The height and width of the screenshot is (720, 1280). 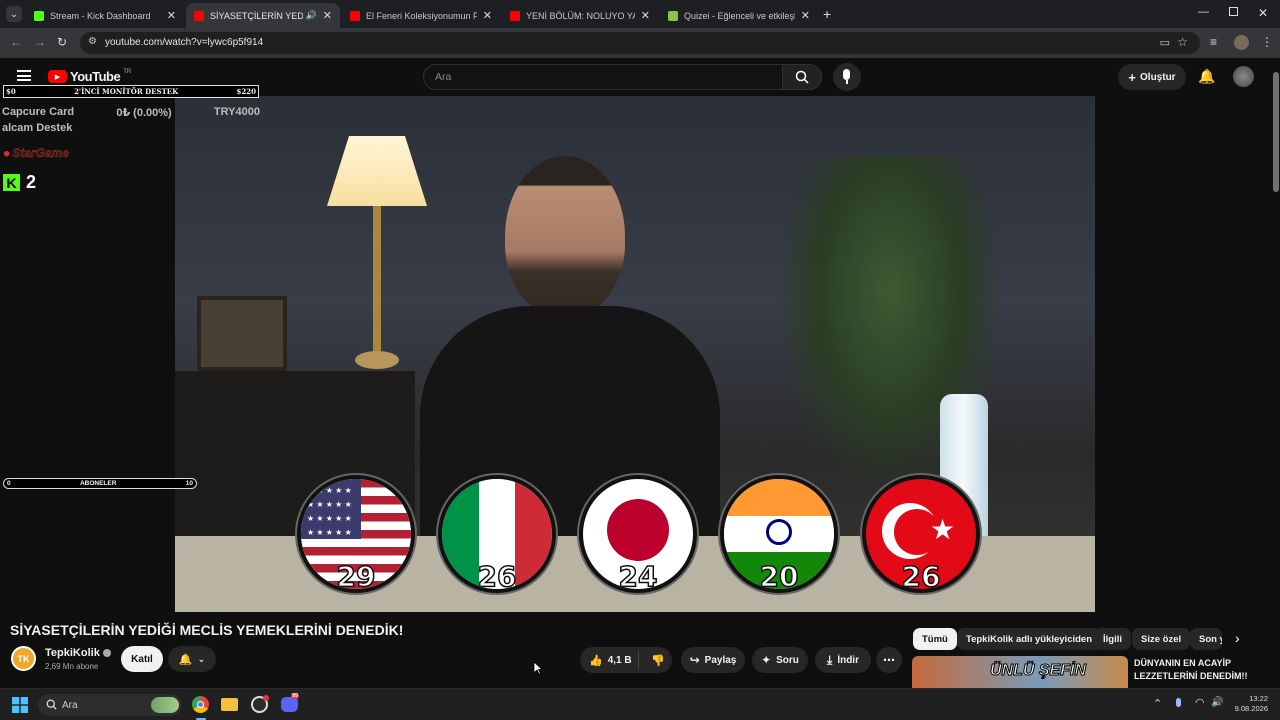 What do you see at coordinates (1112, 639) in the screenshot?
I see `chip-related: İlgili` at bounding box center [1112, 639].